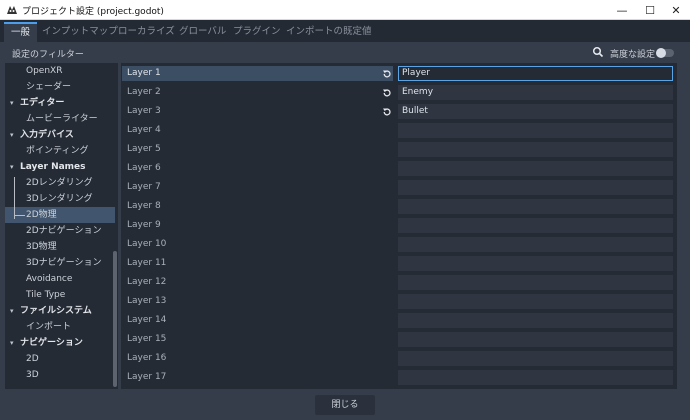 The height and width of the screenshot is (420, 690). I want to click on sidebar-item-label: インポート, so click(49, 327).